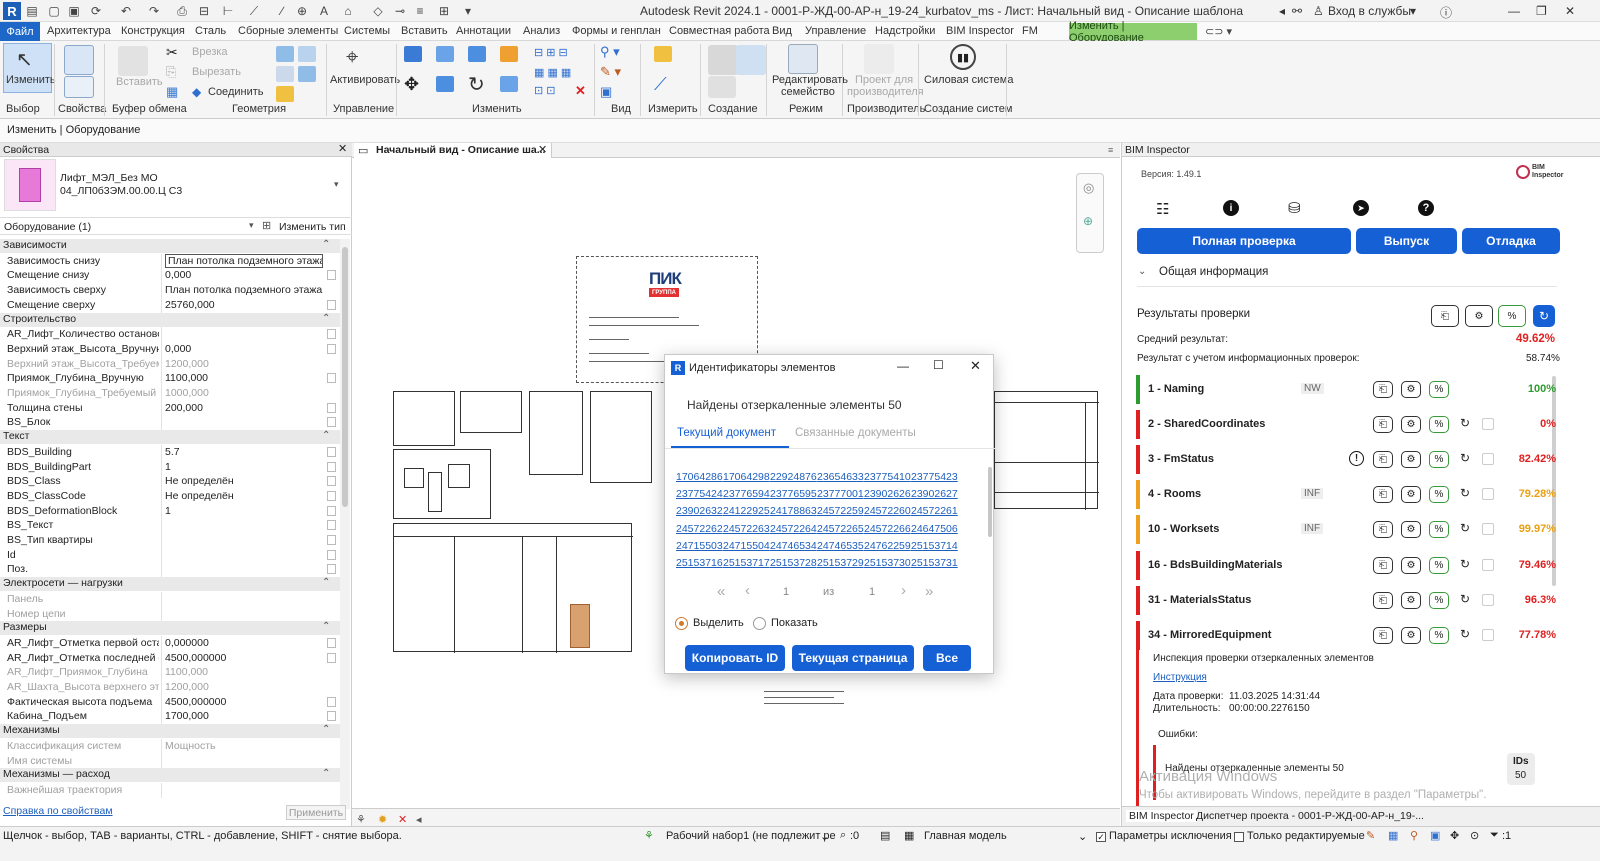 The width and height of the screenshot is (1600, 861). I want to click on page-current: 1, so click(786, 592).